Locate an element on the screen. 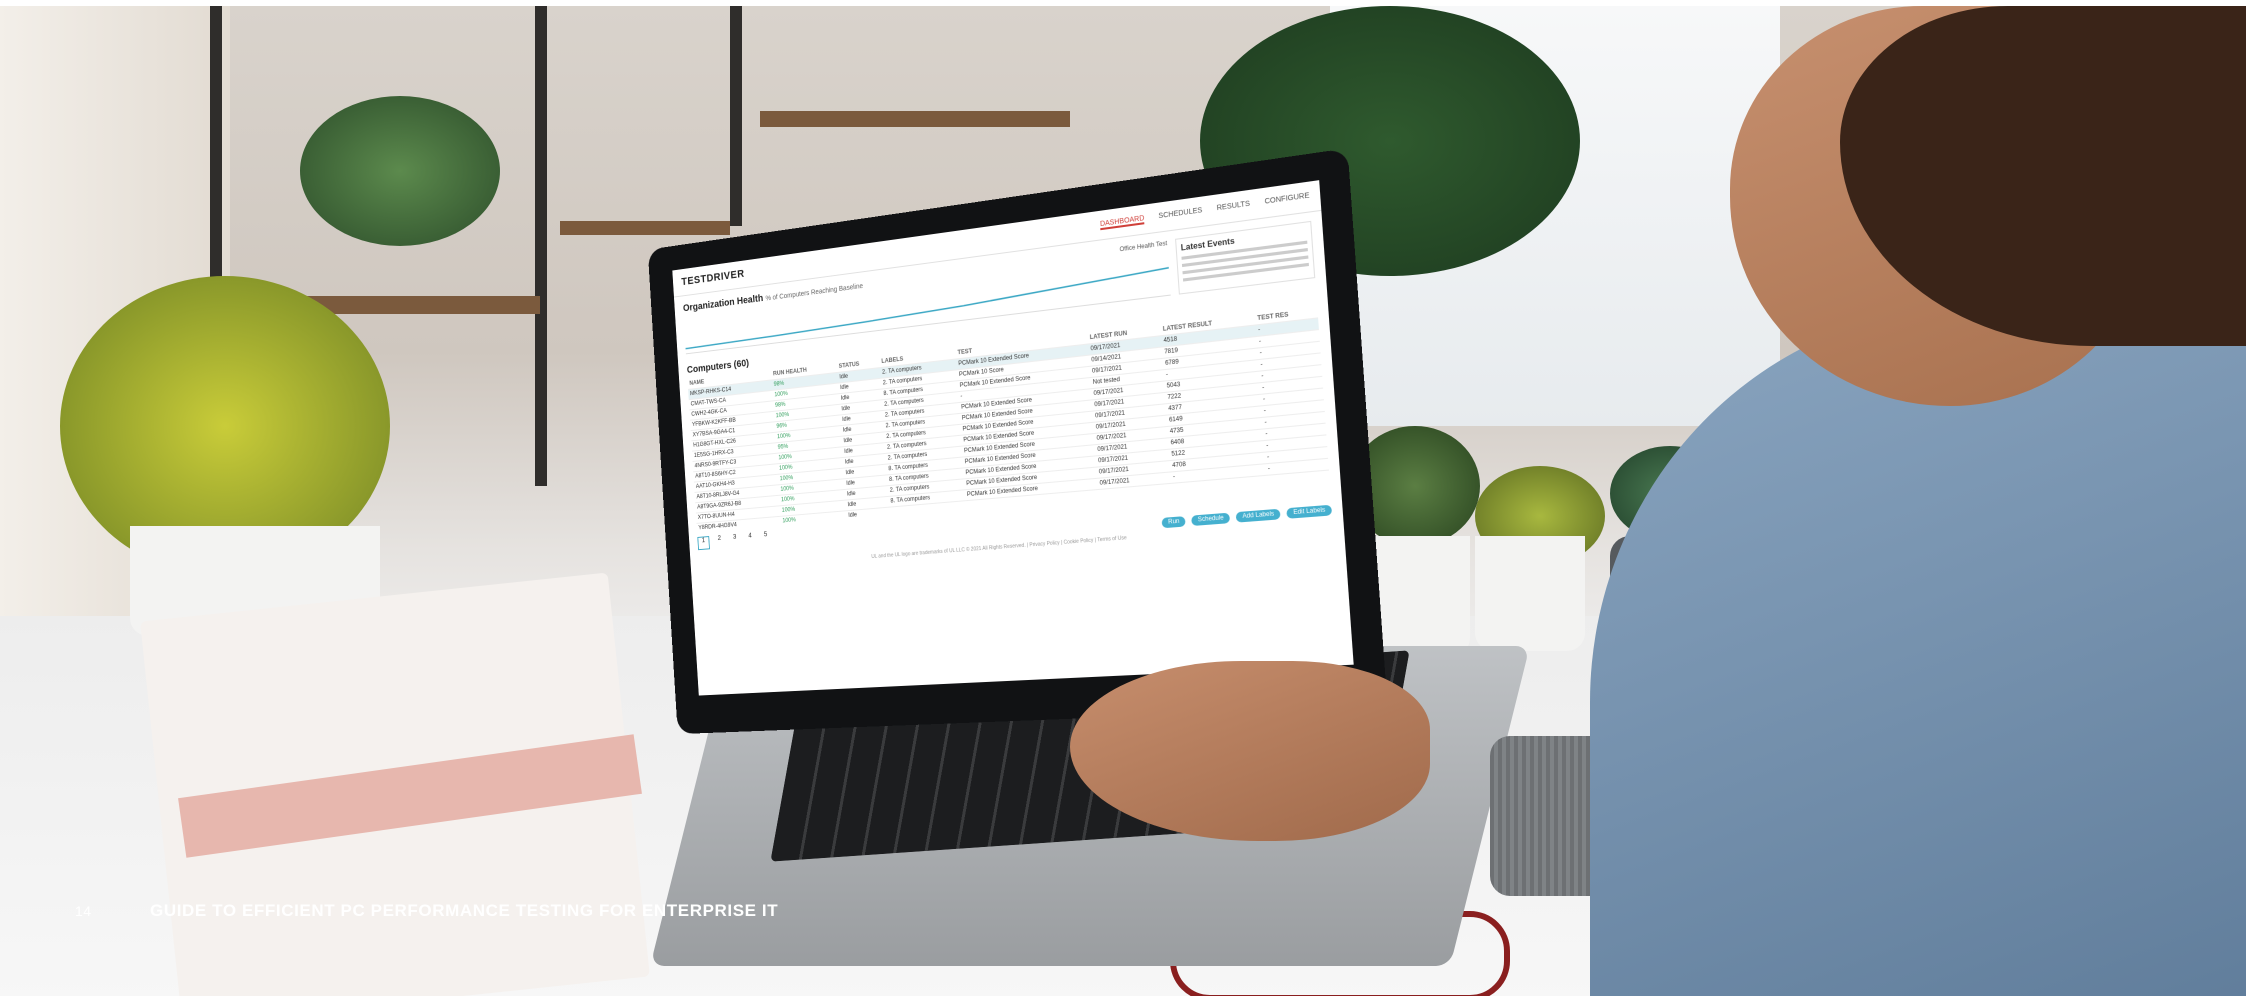  page-3: 3 is located at coordinates (734, 540).